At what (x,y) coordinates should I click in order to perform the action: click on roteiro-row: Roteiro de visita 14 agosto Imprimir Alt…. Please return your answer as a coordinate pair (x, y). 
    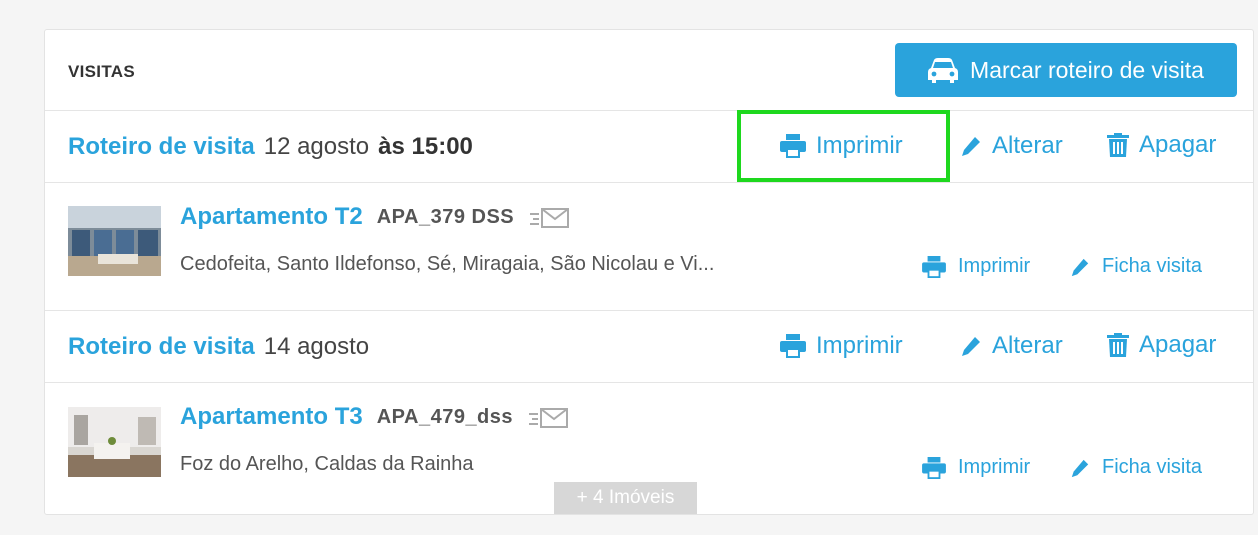
    Looking at the image, I should click on (649, 347).